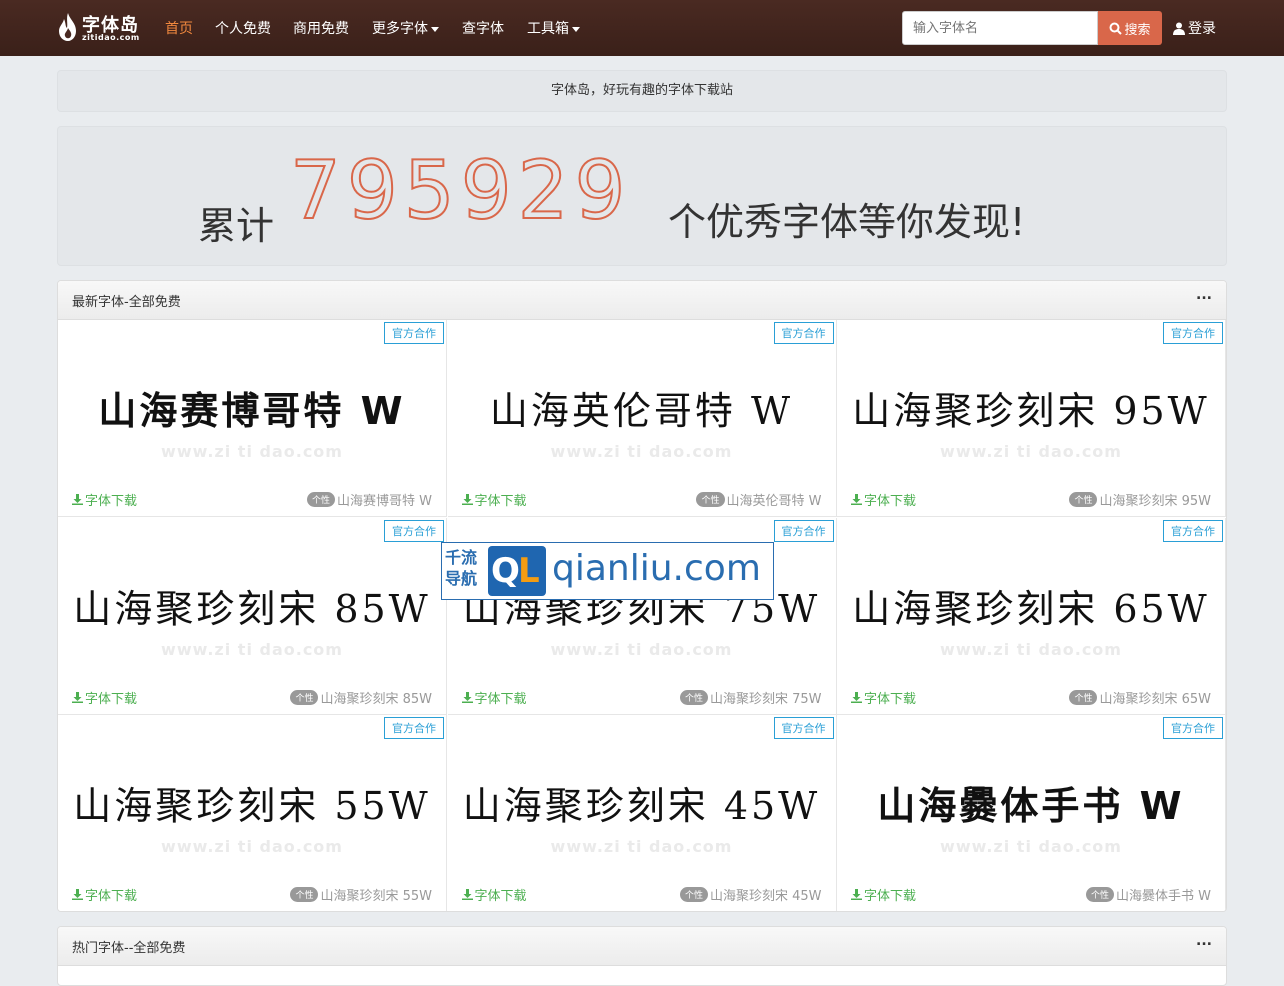  What do you see at coordinates (656, 568) in the screenshot?
I see `qianliu-site-text: qianliu.com` at bounding box center [656, 568].